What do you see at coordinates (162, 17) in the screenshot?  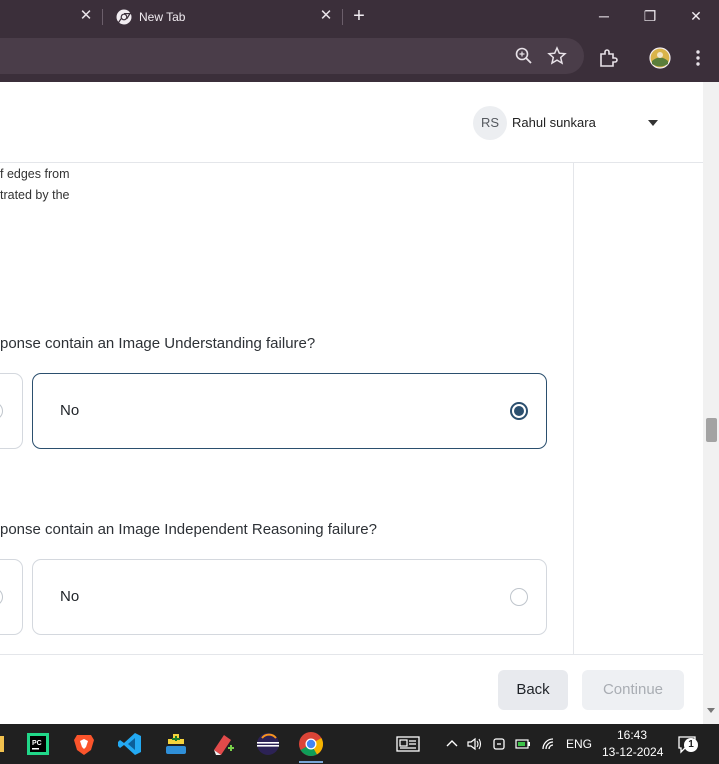 I see `tab-title: New Tab` at bounding box center [162, 17].